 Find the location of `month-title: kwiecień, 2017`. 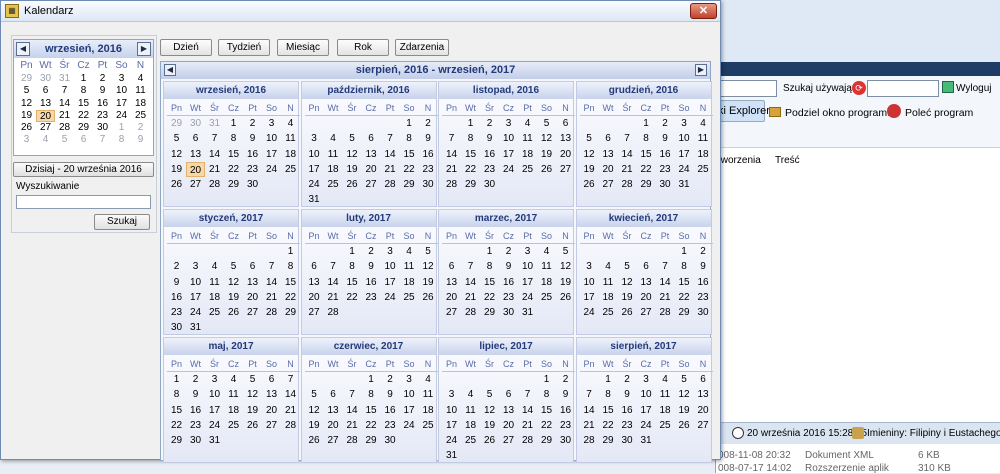

month-title: kwiecień, 2017 is located at coordinates (643, 218).